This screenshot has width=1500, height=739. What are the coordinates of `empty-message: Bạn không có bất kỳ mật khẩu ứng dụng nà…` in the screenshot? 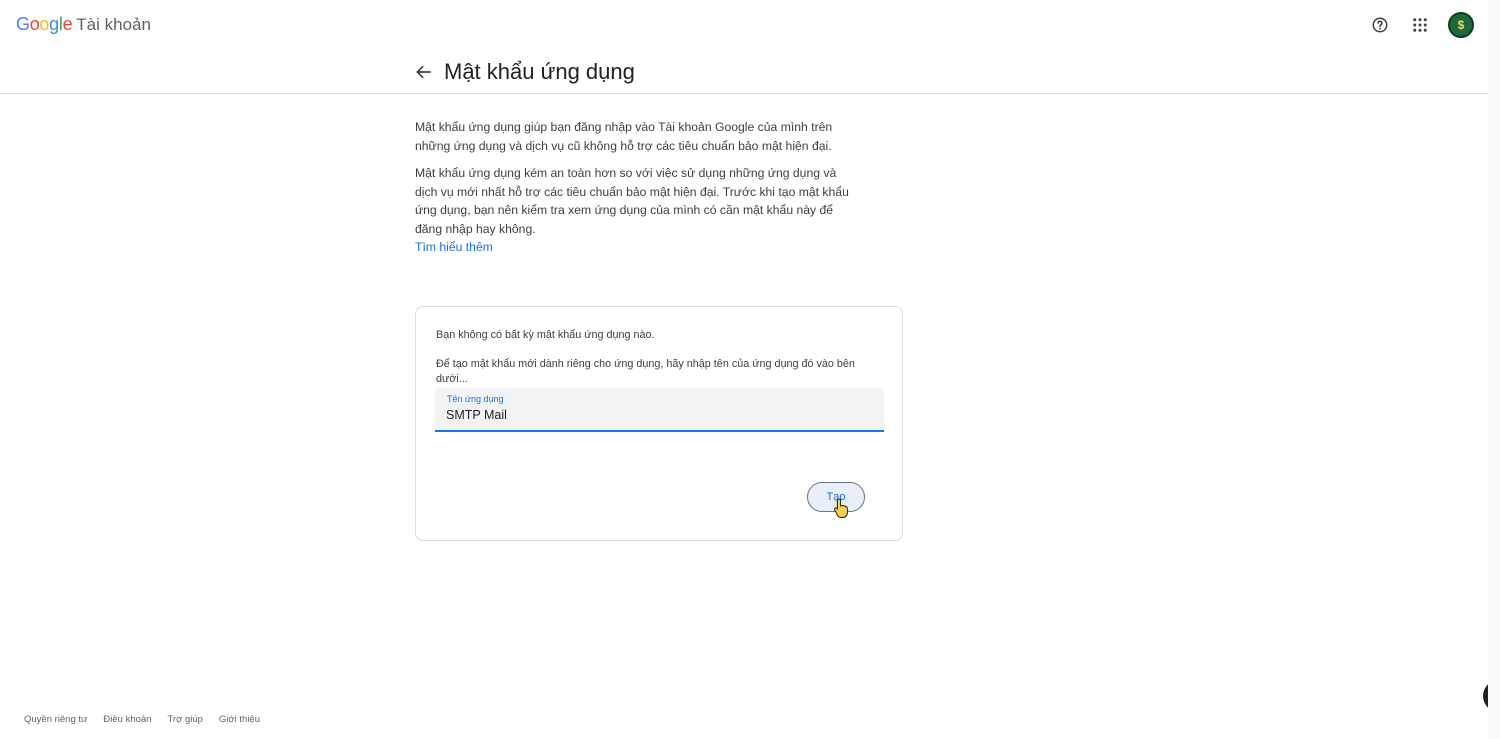 It's located at (545, 335).